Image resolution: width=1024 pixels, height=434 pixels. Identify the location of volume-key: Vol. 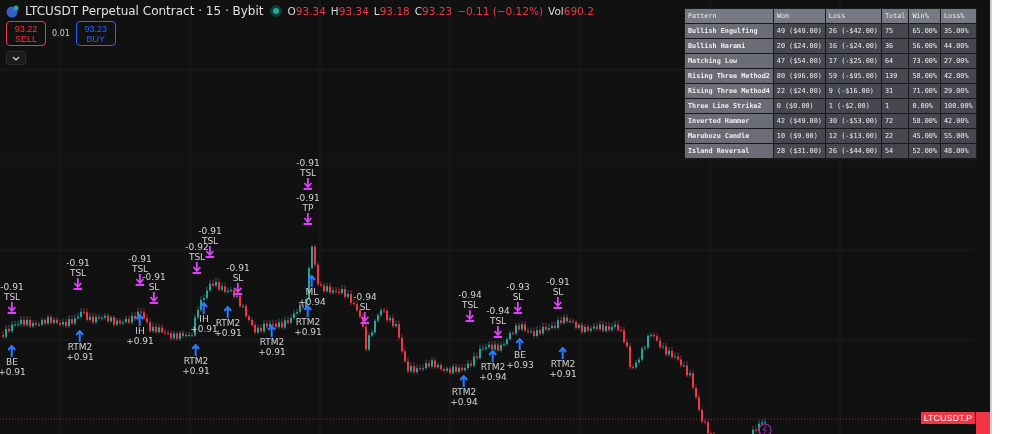
(556, 11).